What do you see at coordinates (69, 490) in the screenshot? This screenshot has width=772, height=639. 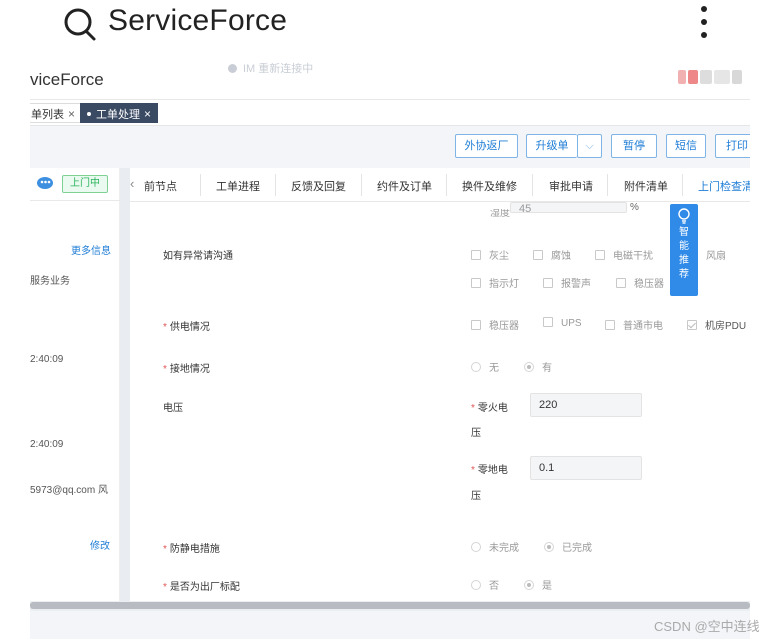 I see `email-value: 5973@qq.com 风` at bounding box center [69, 490].